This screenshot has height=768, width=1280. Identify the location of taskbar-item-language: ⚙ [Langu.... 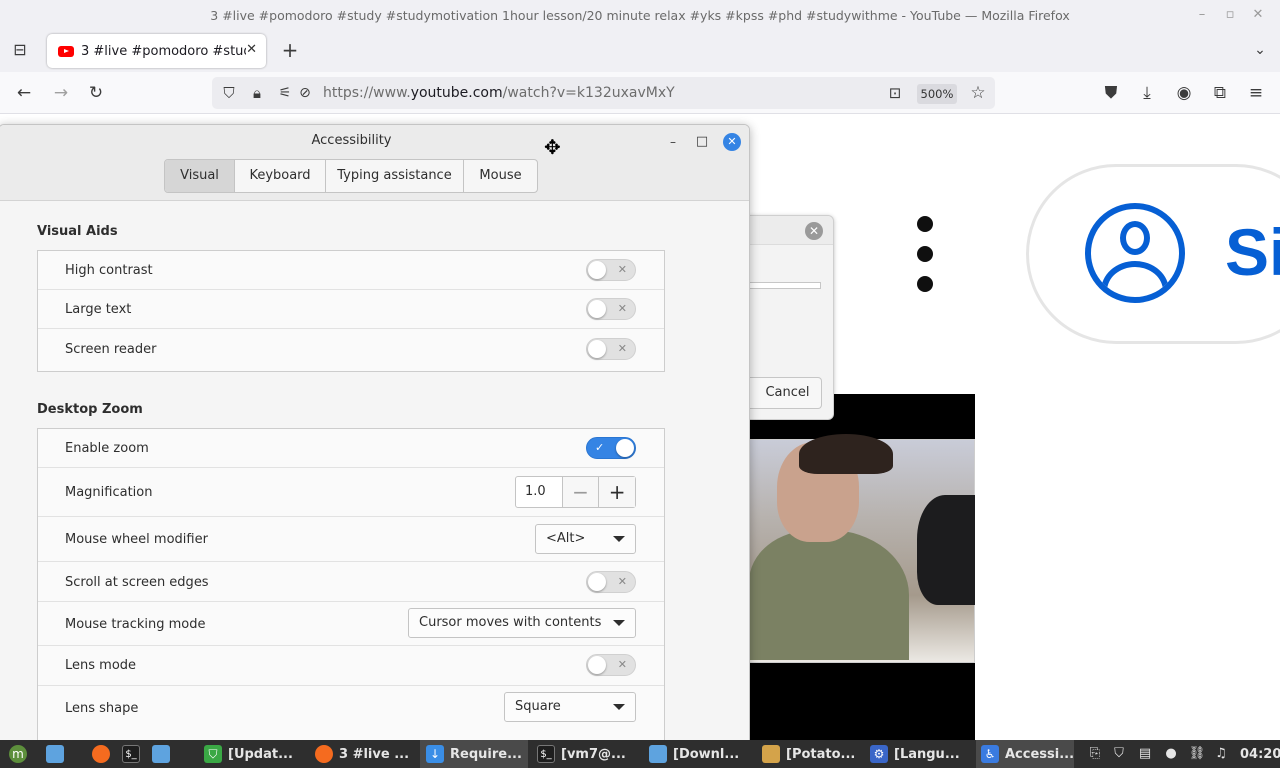
(920, 754).